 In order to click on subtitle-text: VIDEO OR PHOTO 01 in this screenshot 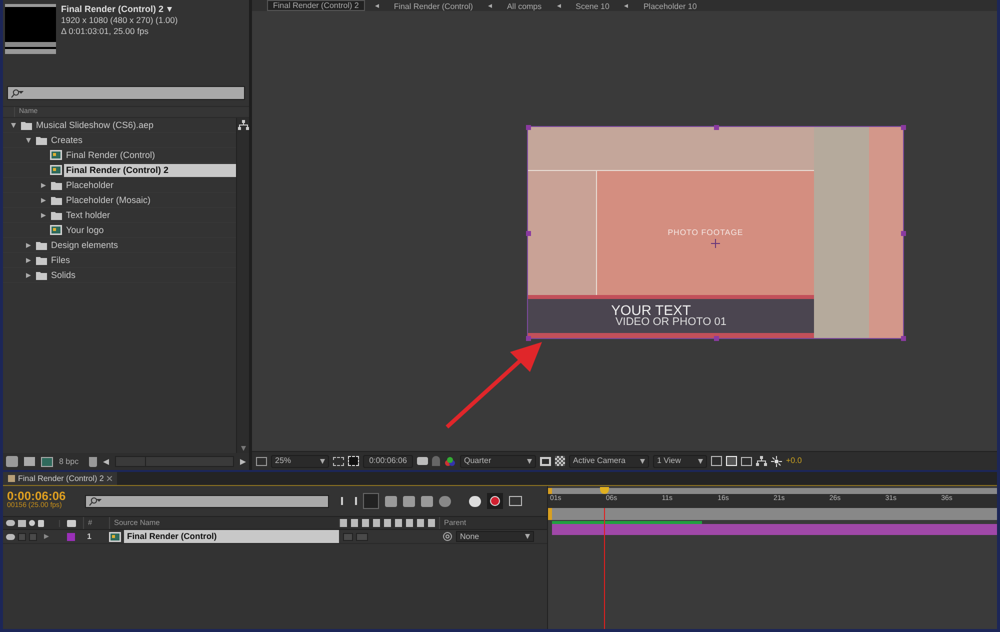, I will do `click(671, 322)`.